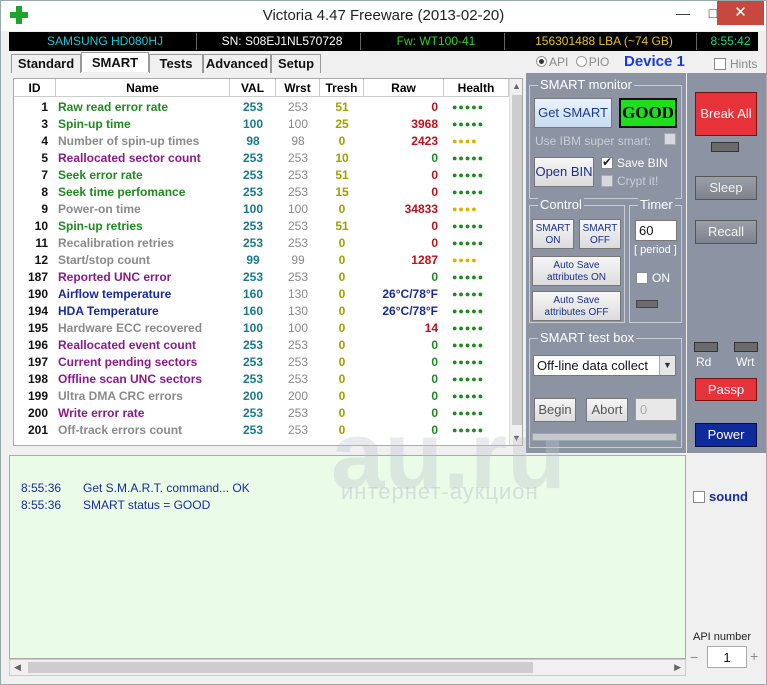 Image resolution: width=767 pixels, height=685 pixels. Describe the element at coordinates (261, 362) in the screenshot. I see `table-row: 197 Current pending sectors 253 253 0 0 ●●●●●` at that location.